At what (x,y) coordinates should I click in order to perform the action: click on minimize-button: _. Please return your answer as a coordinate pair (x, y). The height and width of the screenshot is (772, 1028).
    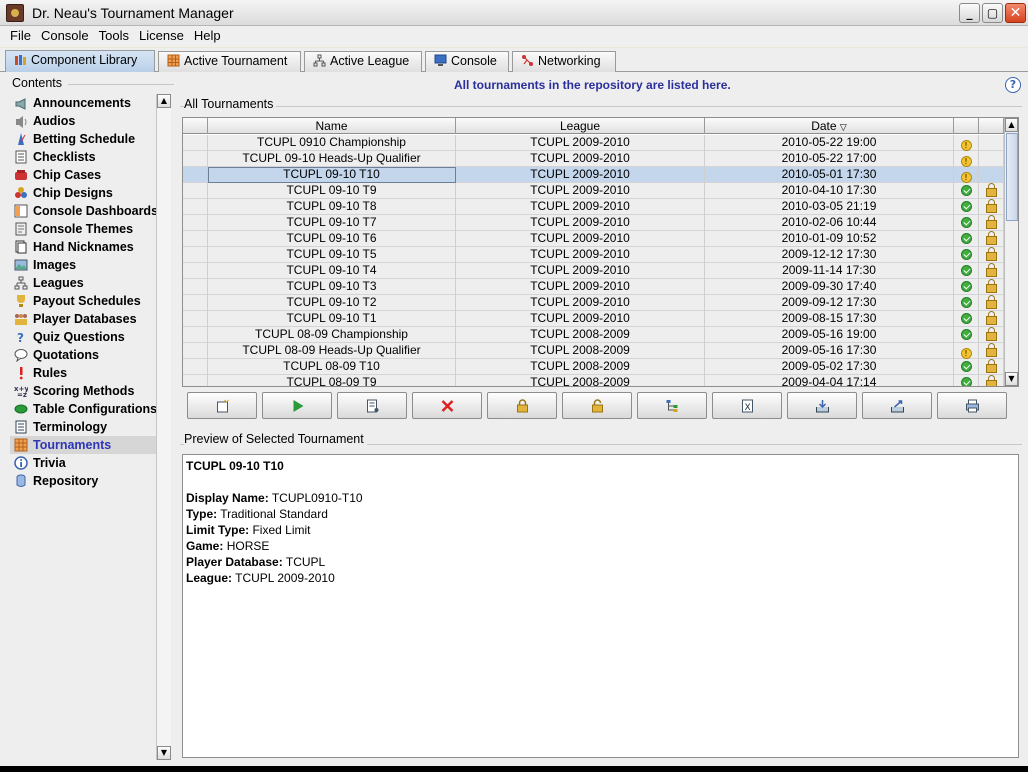
    Looking at the image, I should click on (969, 13).